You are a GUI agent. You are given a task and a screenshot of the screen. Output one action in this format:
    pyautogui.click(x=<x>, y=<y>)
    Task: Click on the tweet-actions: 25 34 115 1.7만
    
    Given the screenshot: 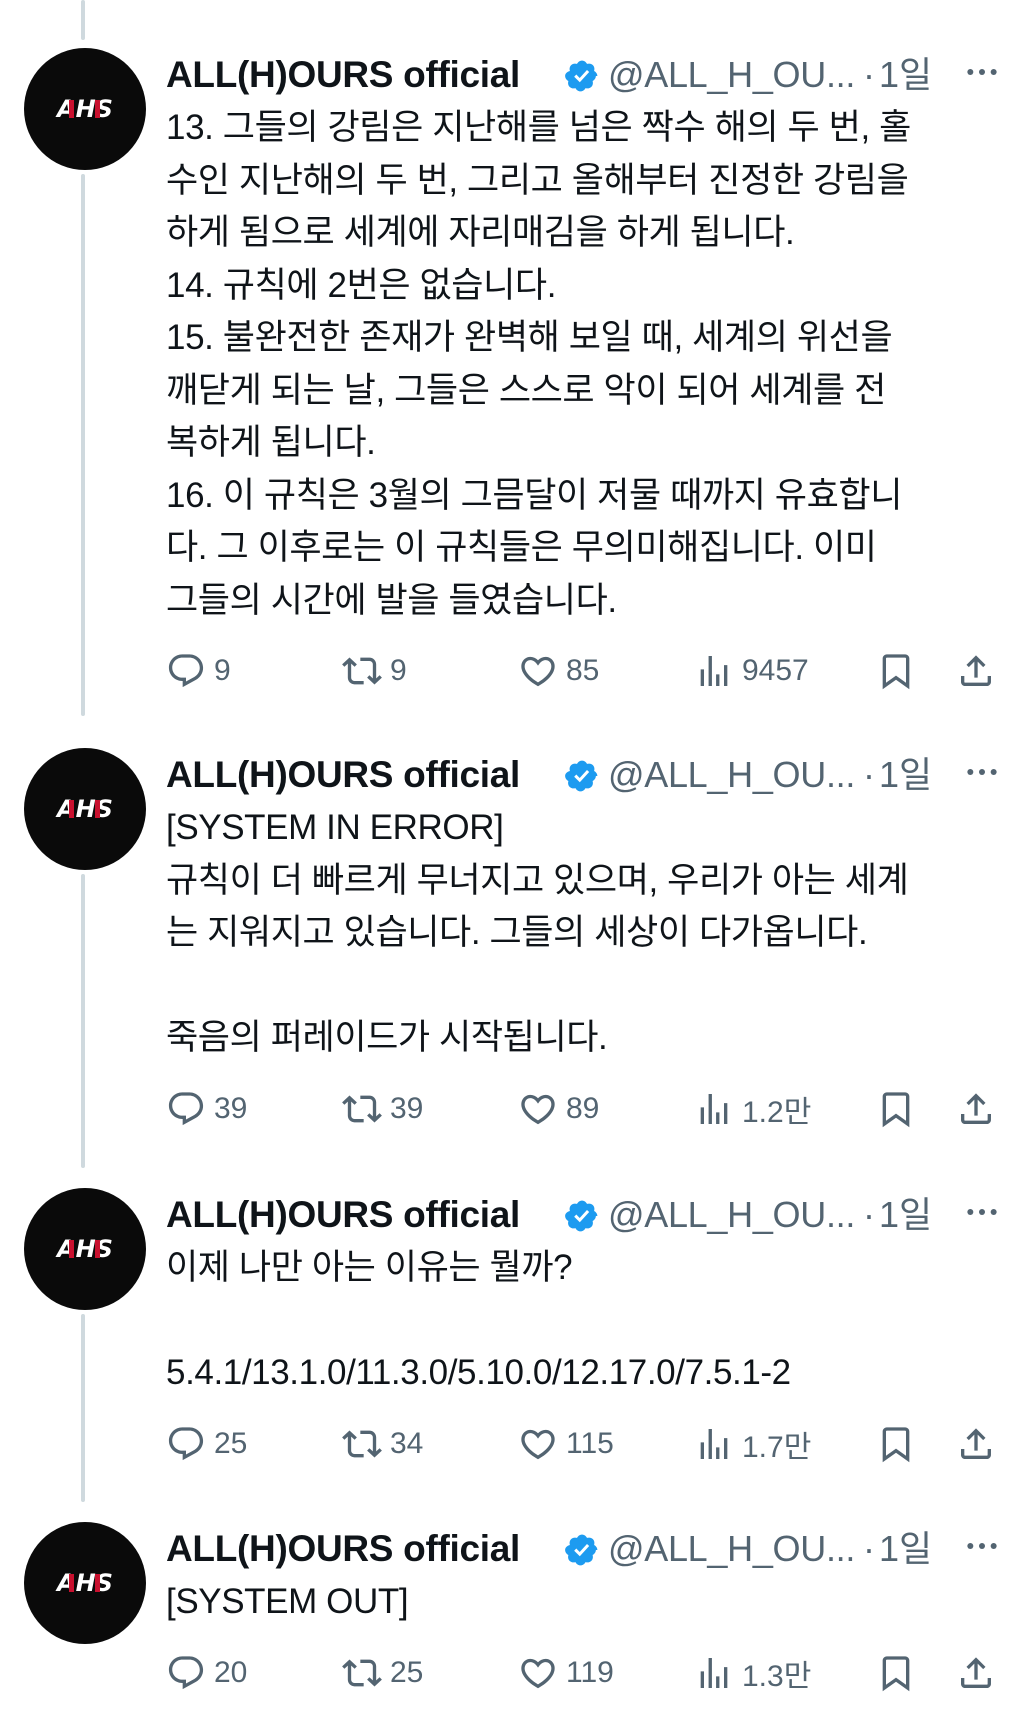 What is the action you would take?
    pyautogui.click(x=581, y=1444)
    